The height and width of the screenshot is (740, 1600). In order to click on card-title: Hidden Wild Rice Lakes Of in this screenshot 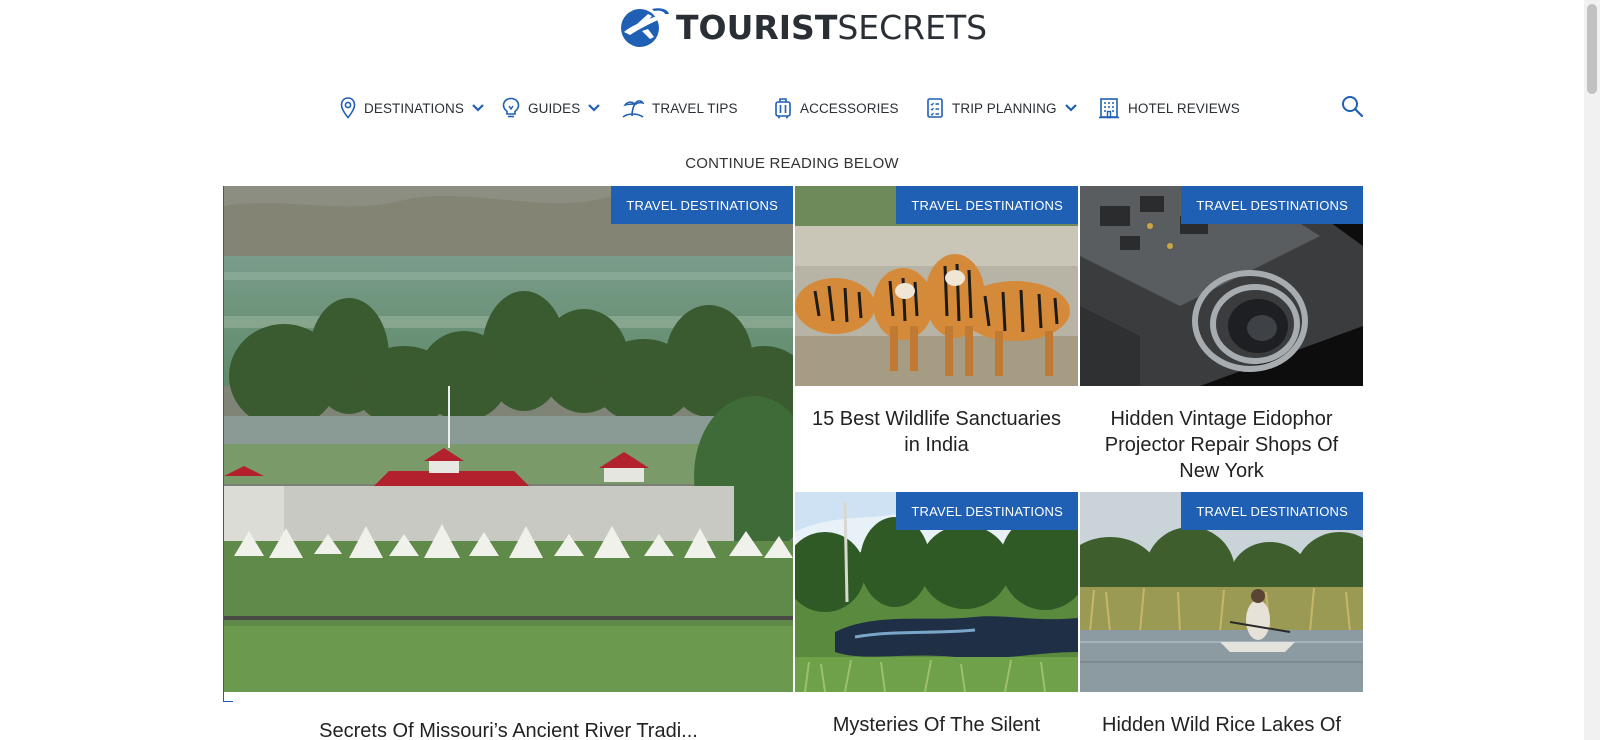, I will do `click(1221, 725)`.